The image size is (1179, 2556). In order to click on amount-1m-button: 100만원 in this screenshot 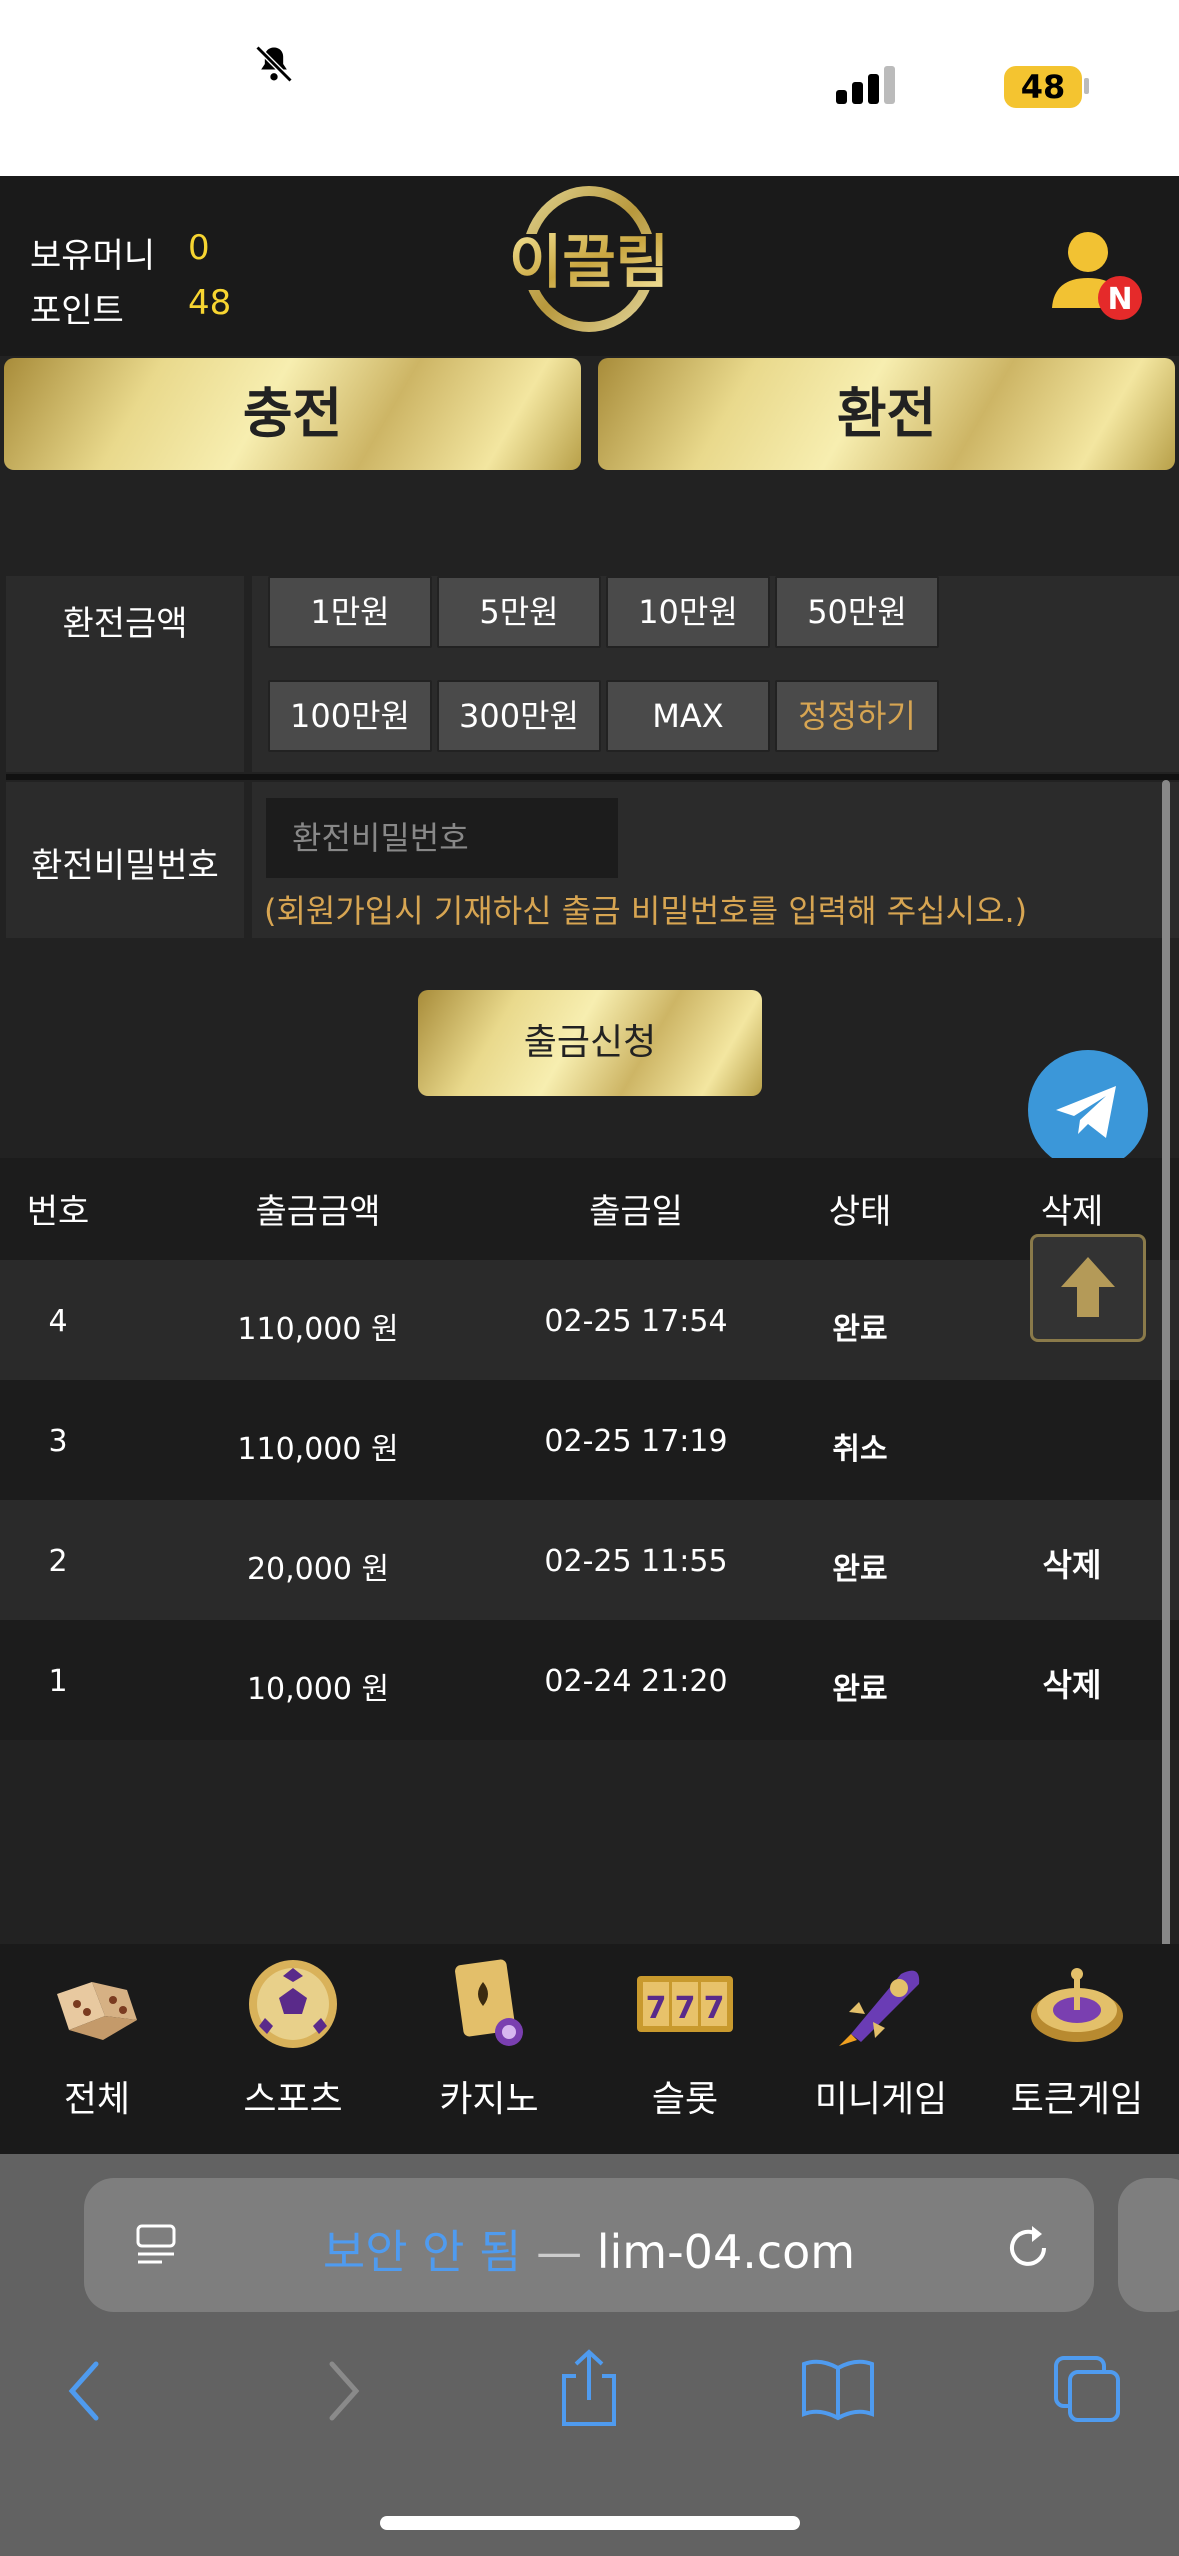, I will do `click(350, 716)`.